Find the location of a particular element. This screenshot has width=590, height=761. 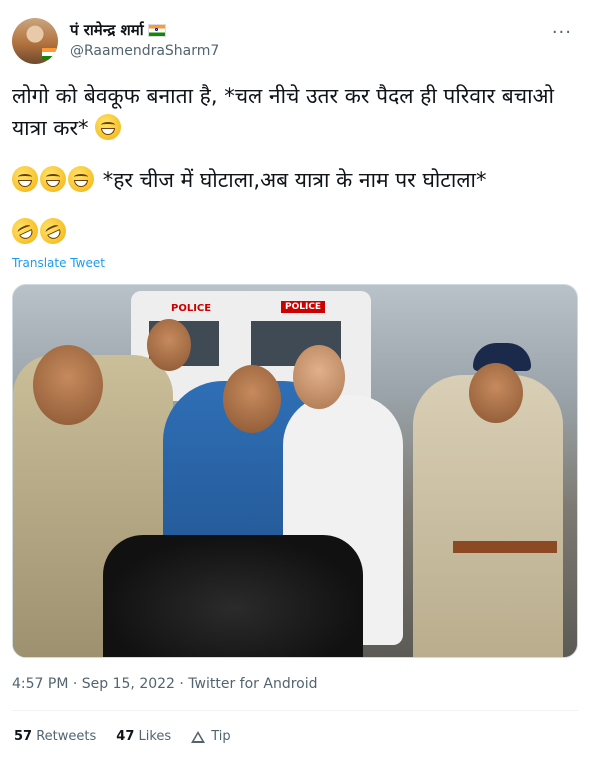

tweet-stats: 57 Retweets 47 Likes Tip is located at coordinates (122, 736).